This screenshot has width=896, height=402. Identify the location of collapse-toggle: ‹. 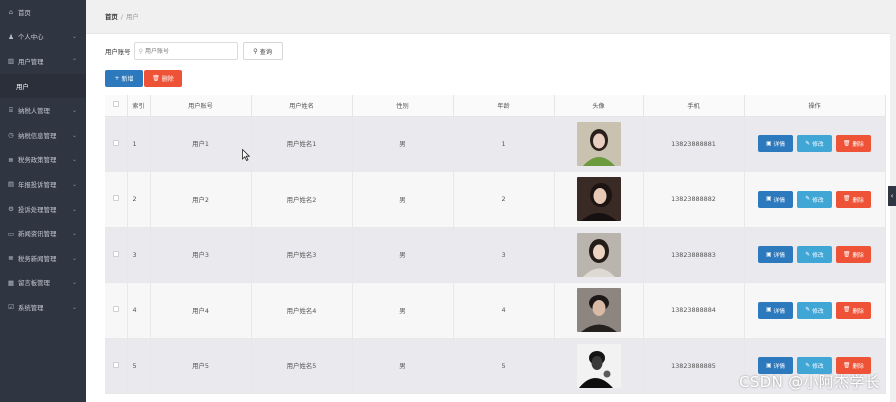
(892, 196).